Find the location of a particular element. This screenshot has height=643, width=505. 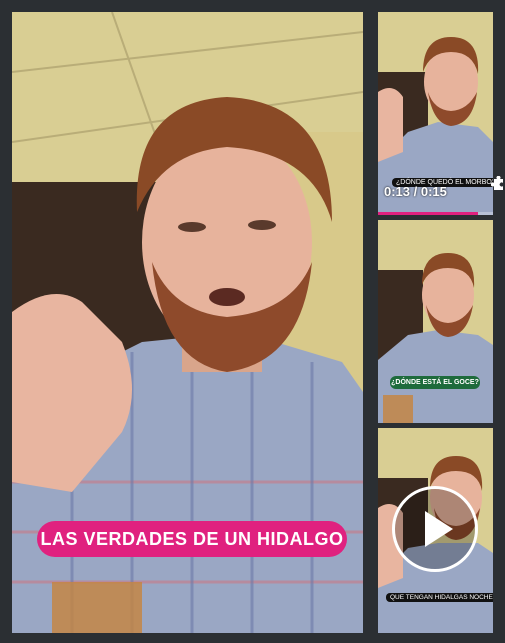

video-thumbnail-1: ¿DÓNDE QUEDÓ EL MORBO? 0:13 / 0:15 is located at coordinates (435, 113).